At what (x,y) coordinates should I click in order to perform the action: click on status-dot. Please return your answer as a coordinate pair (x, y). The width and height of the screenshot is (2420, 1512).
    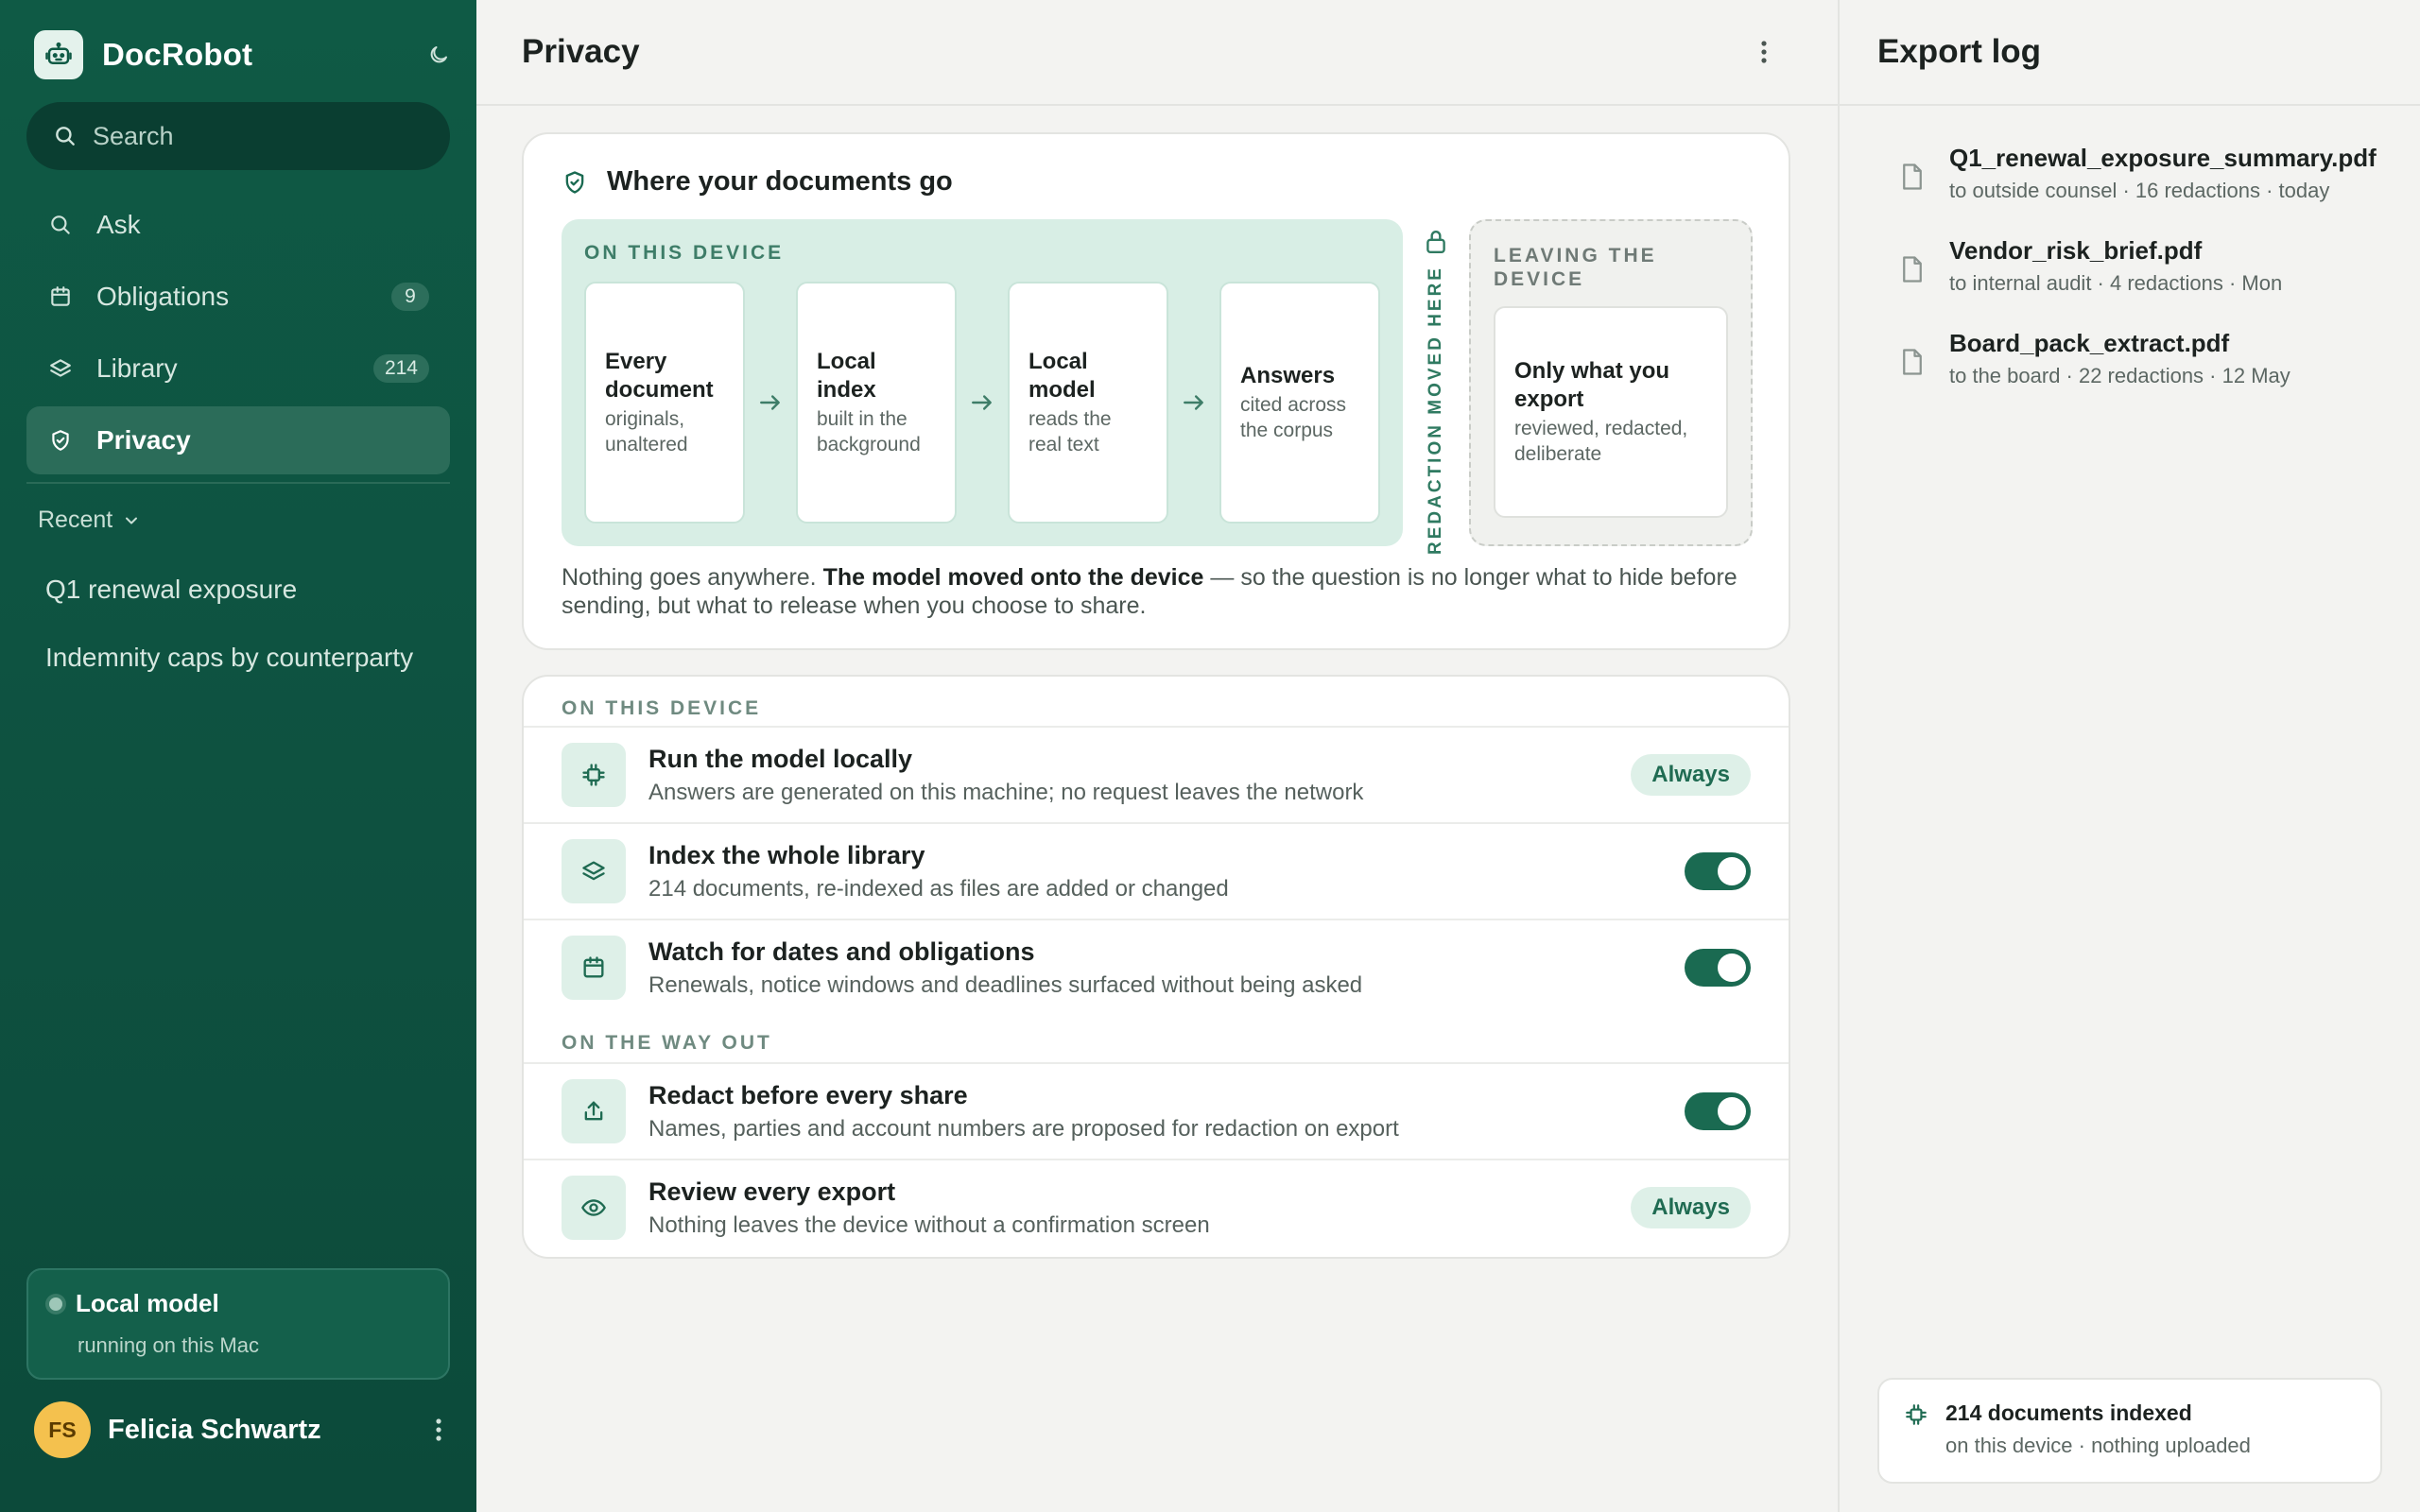
    Looking at the image, I should click on (55, 1304).